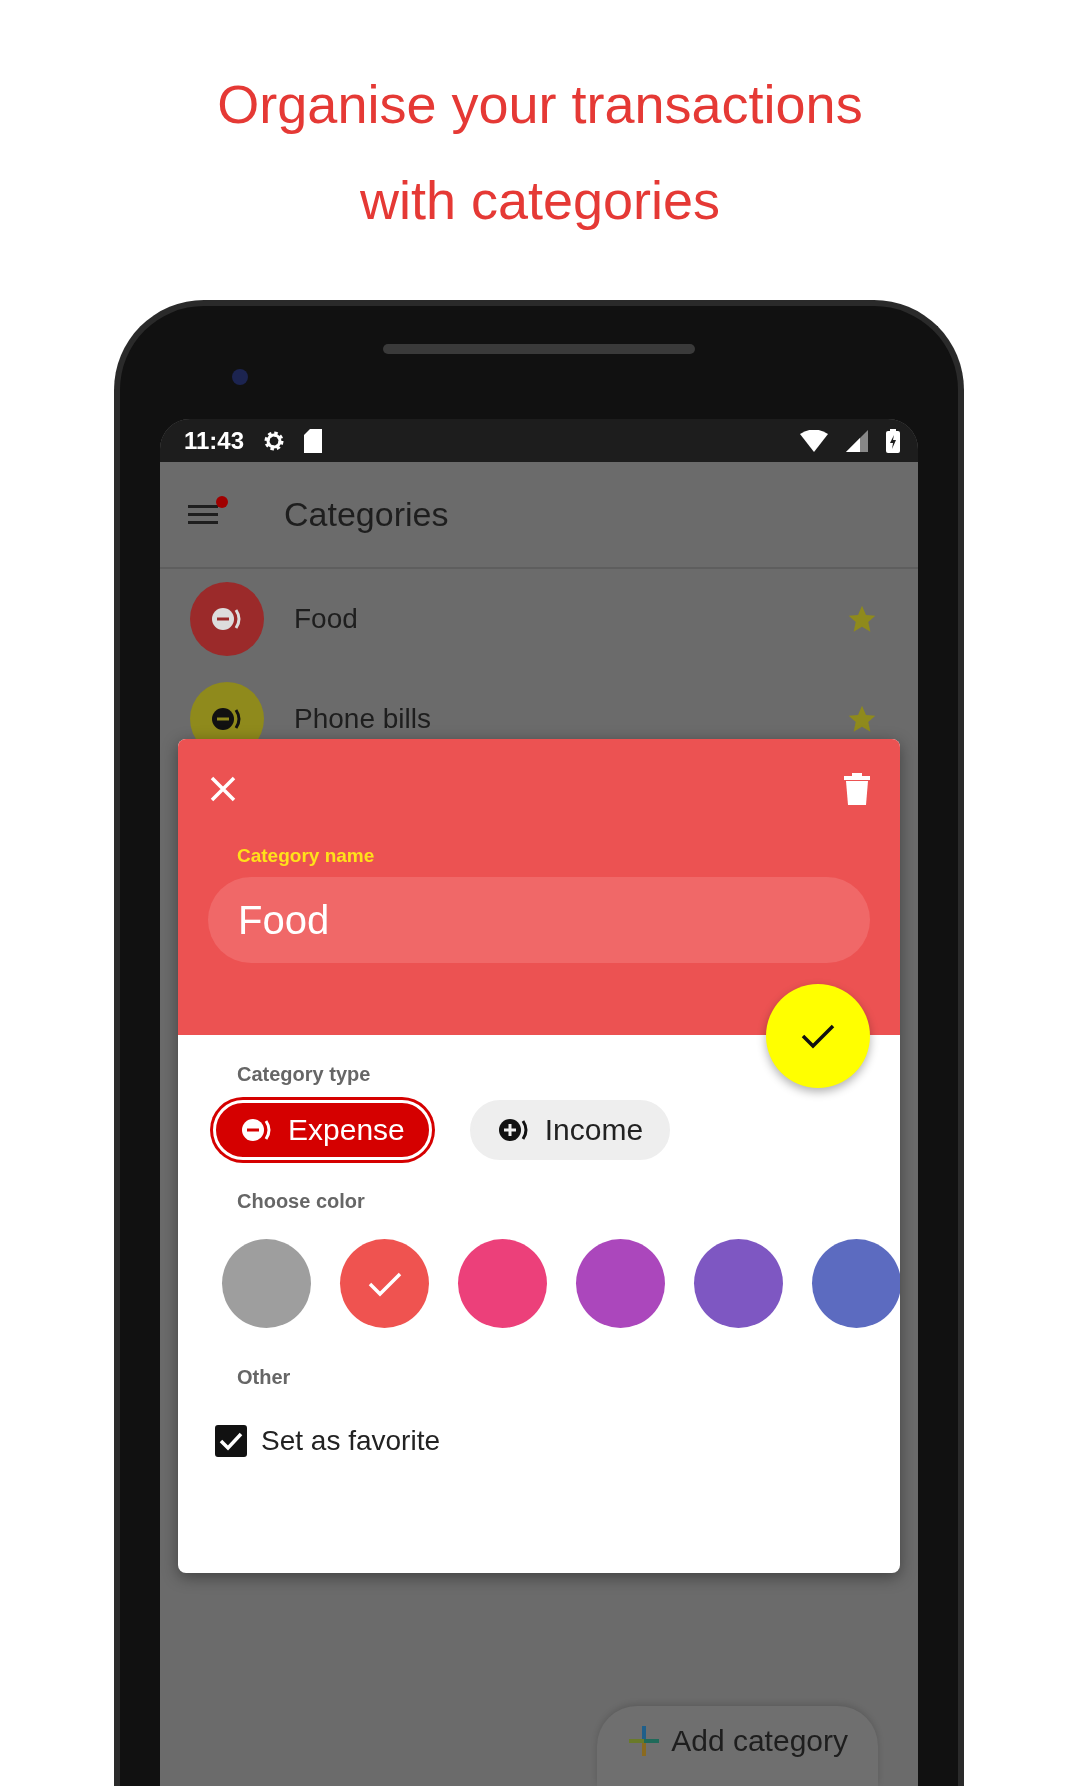 This screenshot has height=1786, width=1080. Describe the element at coordinates (893, 440) in the screenshot. I see `battery-icon` at that location.